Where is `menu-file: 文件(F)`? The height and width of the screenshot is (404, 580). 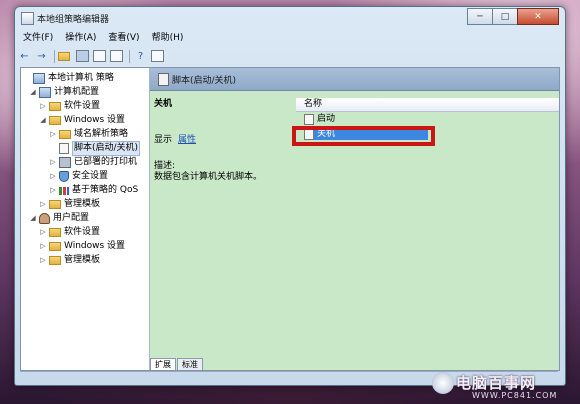
menu-file: 文件(F) is located at coordinates (38, 38).